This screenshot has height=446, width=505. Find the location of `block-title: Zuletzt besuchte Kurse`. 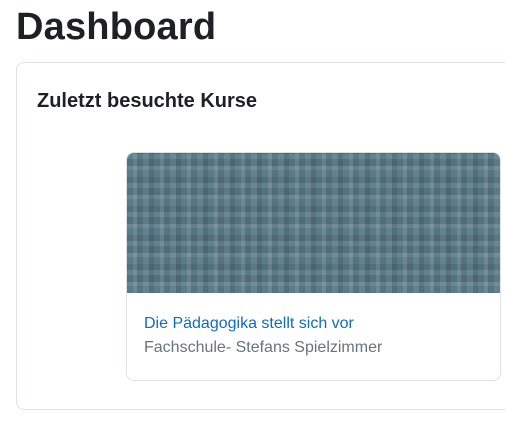

block-title: Zuletzt besuchte Kurse is located at coordinates (147, 101).